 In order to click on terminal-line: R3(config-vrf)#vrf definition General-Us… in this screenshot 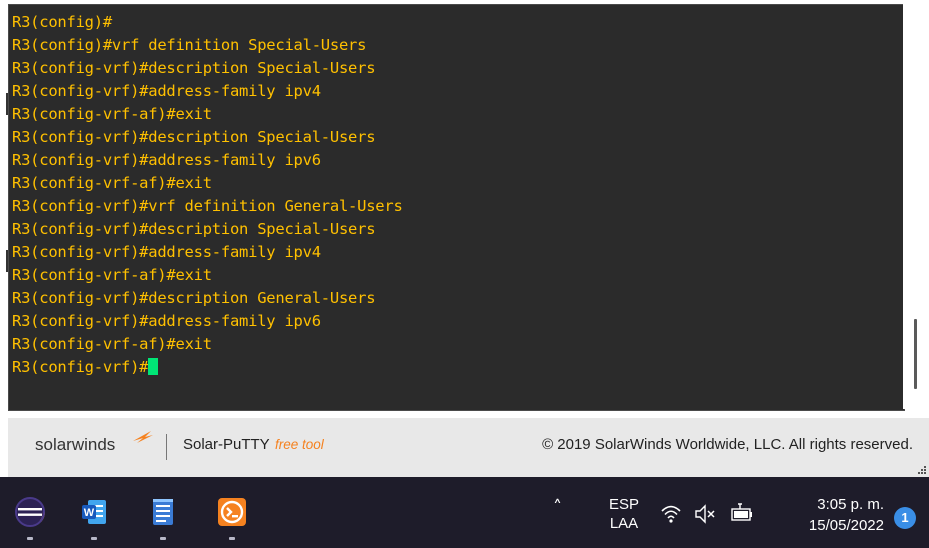, I will do `click(207, 206)`.